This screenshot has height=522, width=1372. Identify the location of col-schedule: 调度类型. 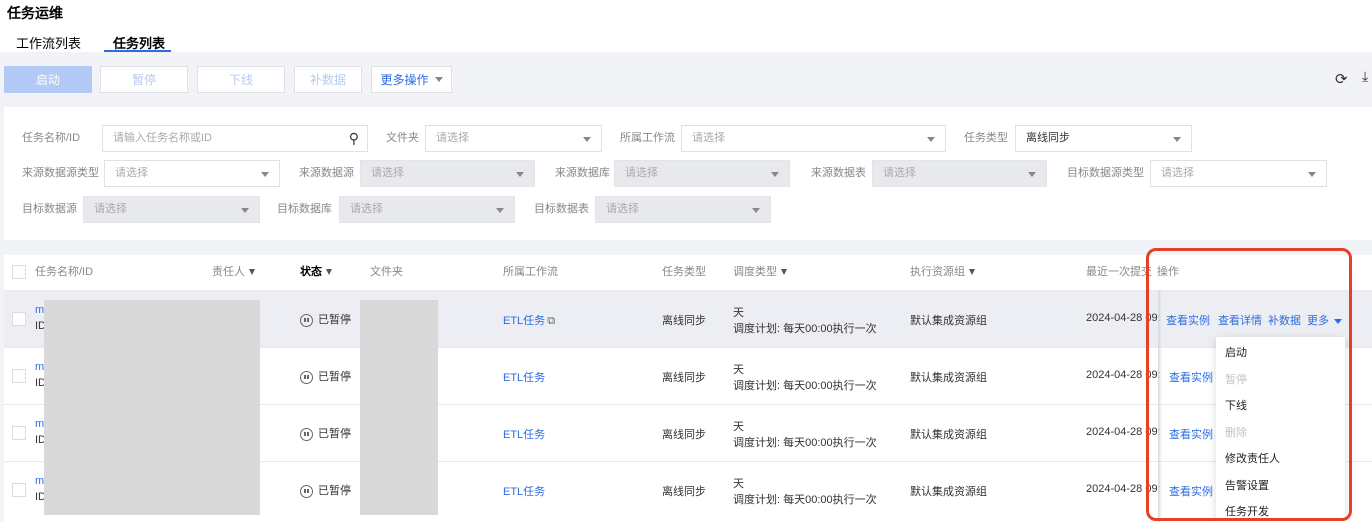
(760, 272).